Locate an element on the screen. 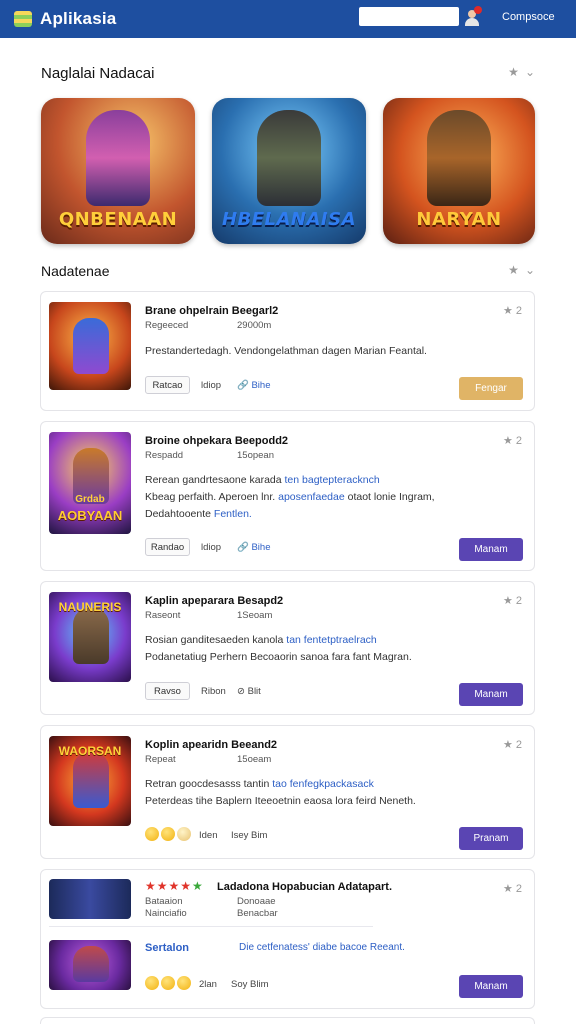 The height and width of the screenshot is (1024, 576). top-bar: Aplikasia is located at coordinates (288, 19).